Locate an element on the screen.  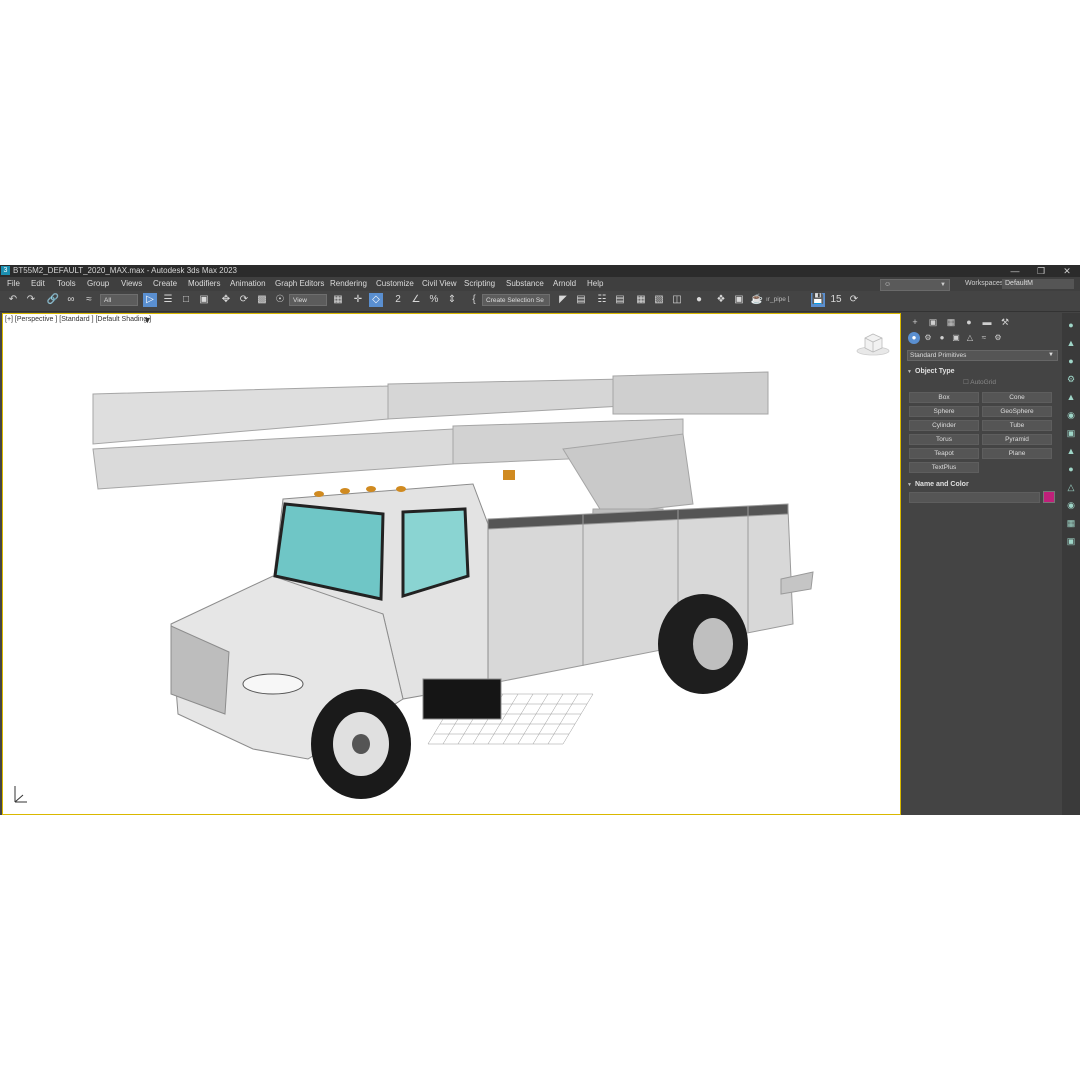
cameras-icon: ▣ is located at coordinates (956, 338).